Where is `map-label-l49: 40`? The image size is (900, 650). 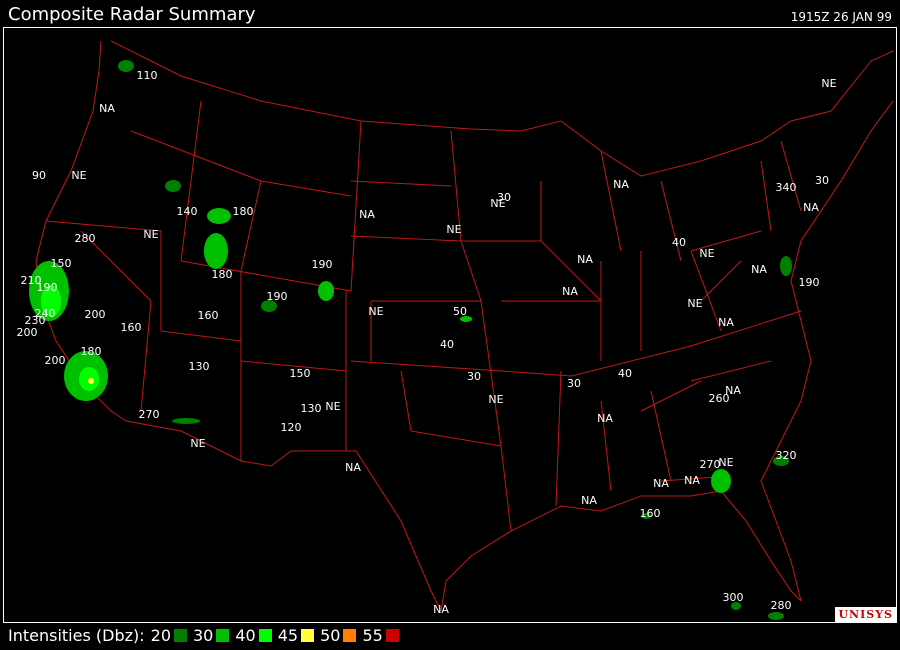
map-label-l49: 40 is located at coordinates (625, 373).